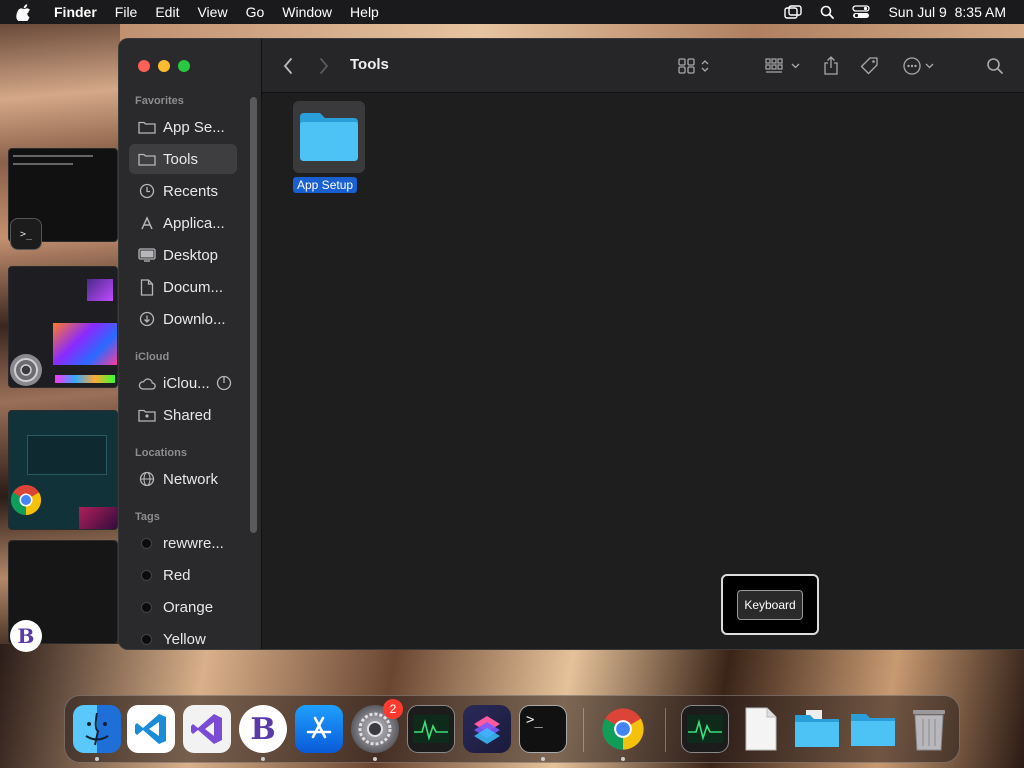 Image resolution: width=1024 pixels, height=768 pixels. I want to click on dock-bbedit: B, so click(263, 729).